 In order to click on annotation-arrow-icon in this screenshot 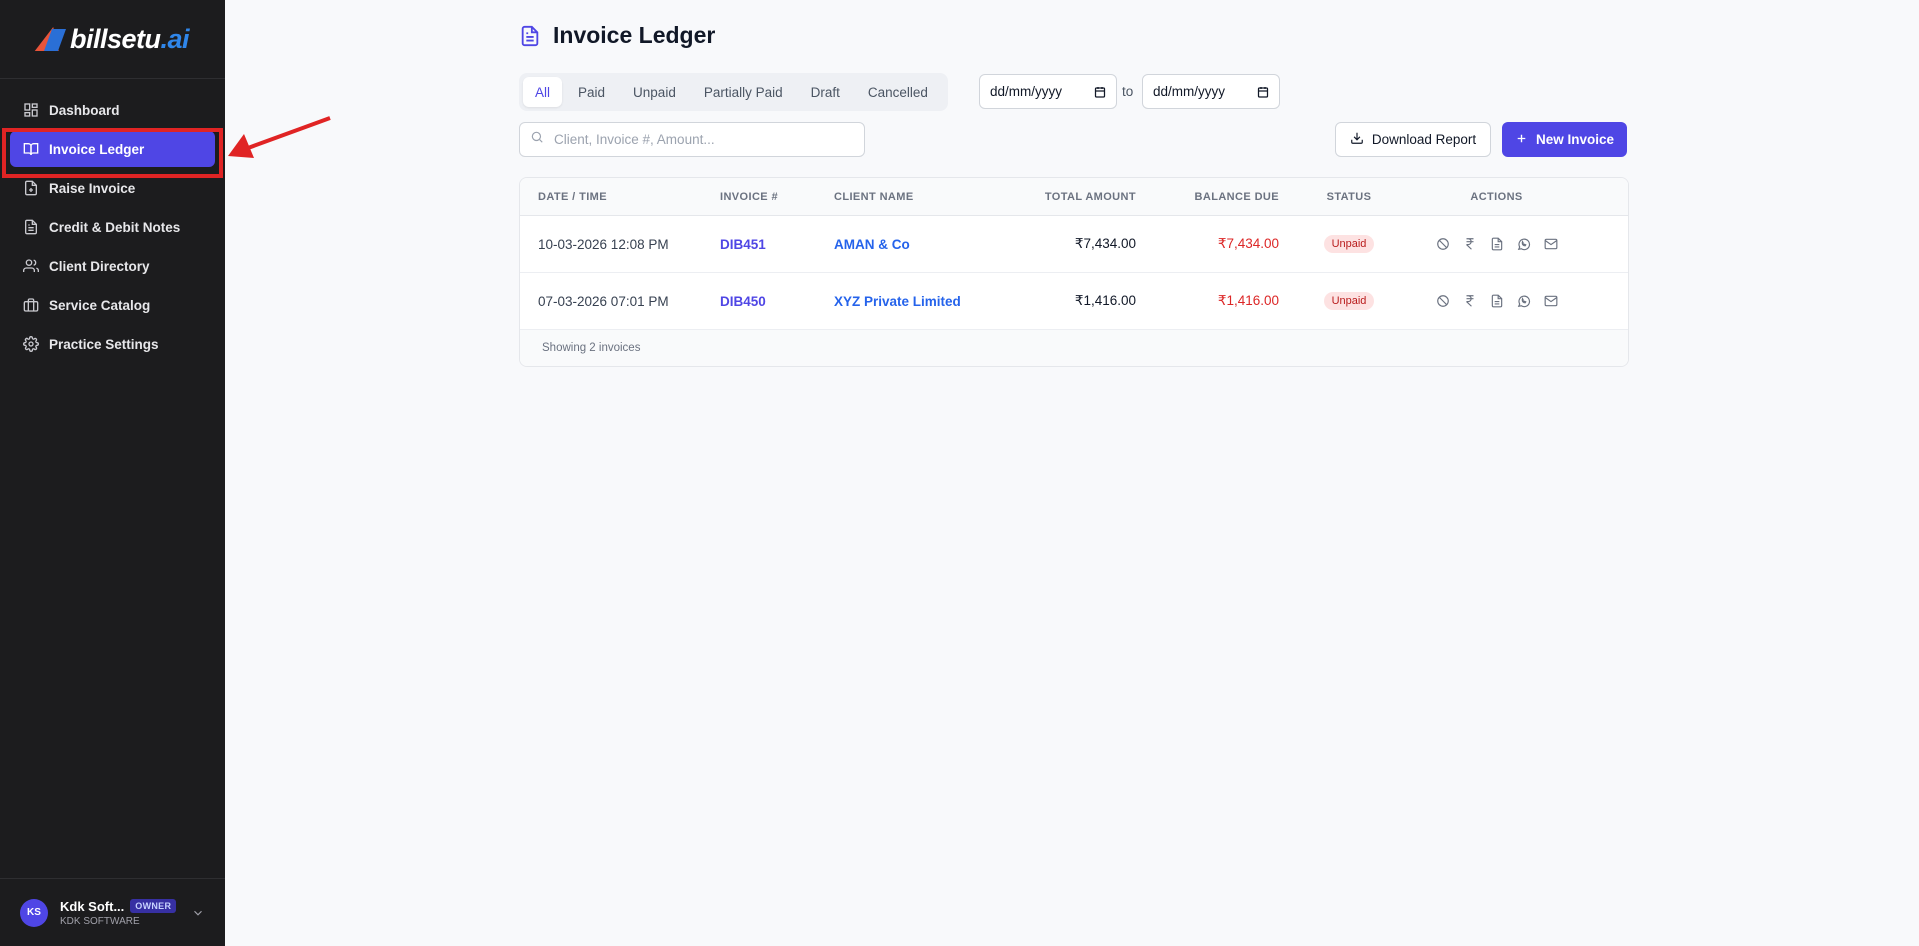, I will do `click(279, 137)`.